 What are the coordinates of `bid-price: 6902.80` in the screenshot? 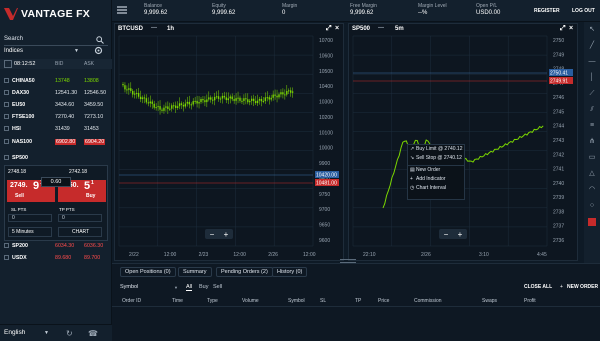 It's located at (66, 141).